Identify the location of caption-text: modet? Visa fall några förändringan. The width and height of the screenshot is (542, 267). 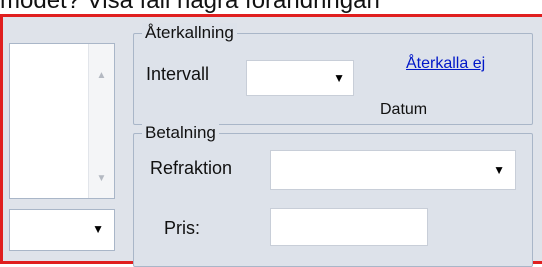
(190, 7).